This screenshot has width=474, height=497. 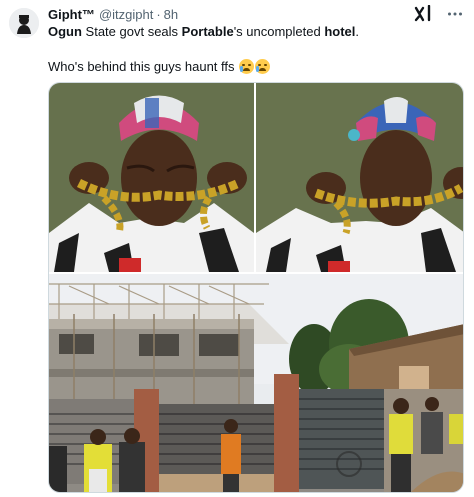 What do you see at coordinates (65, 31) in the screenshot?
I see `text-bold-ogun: Ogun` at bounding box center [65, 31].